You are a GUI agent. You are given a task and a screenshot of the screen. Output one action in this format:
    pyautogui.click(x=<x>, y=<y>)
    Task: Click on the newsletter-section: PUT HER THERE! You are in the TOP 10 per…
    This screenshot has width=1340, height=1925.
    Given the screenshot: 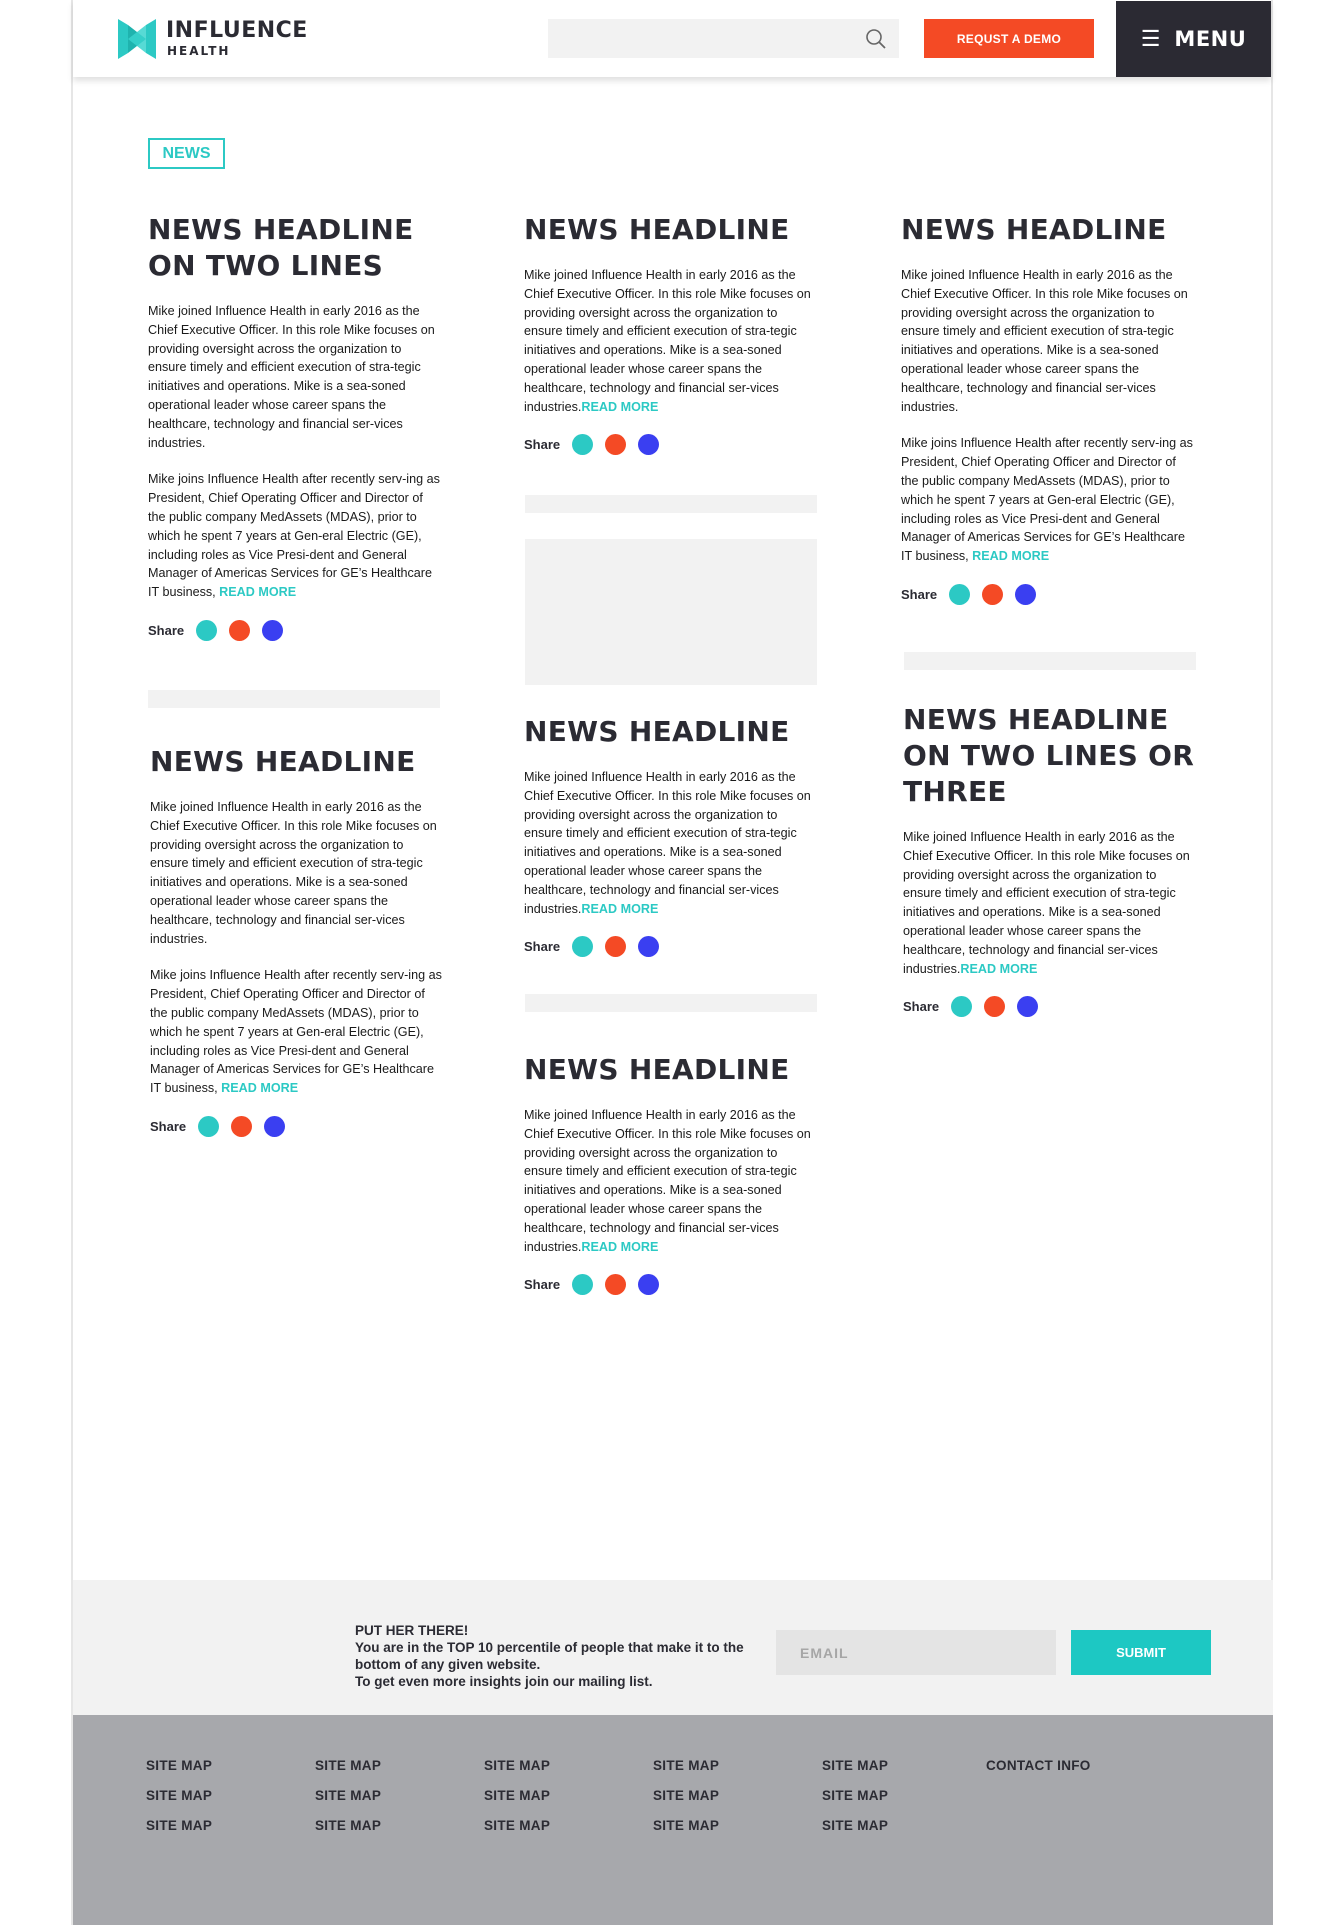 What is the action you would take?
    pyautogui.click(x=673, y=1647)
    